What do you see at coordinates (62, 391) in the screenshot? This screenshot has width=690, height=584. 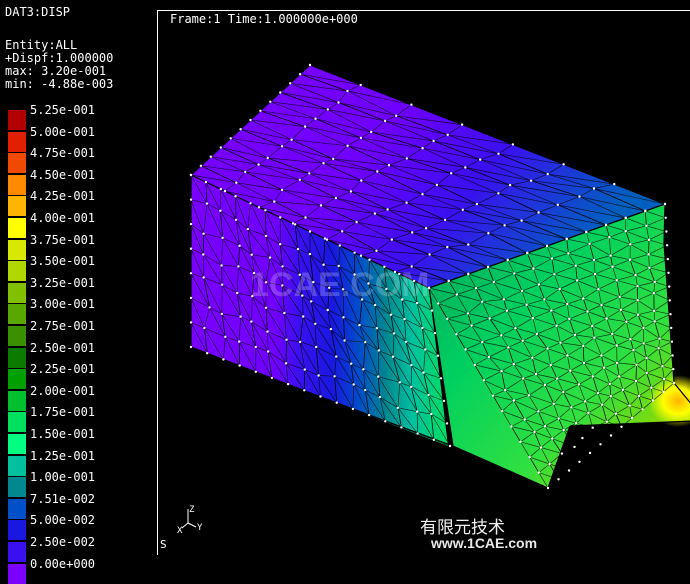 I see `legend-label: 2.00e-001` at bounding box center [62, 391].